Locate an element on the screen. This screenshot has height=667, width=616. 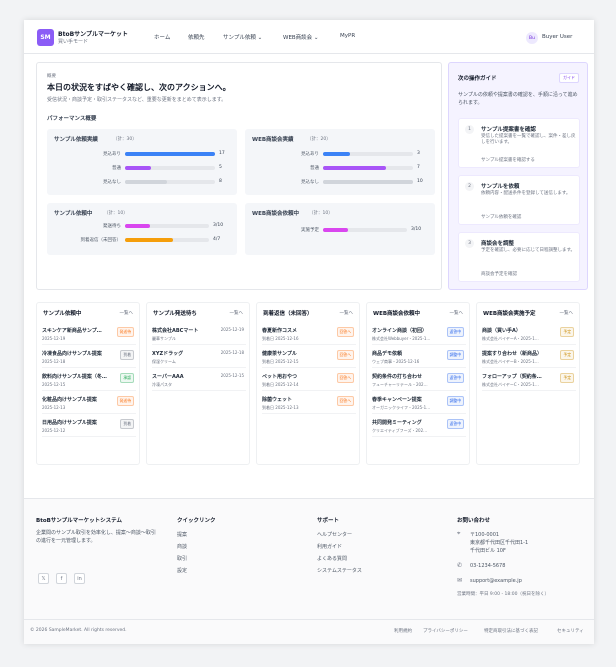
panel-title: WEB商談会実績 is located at coordinates (273, 140).